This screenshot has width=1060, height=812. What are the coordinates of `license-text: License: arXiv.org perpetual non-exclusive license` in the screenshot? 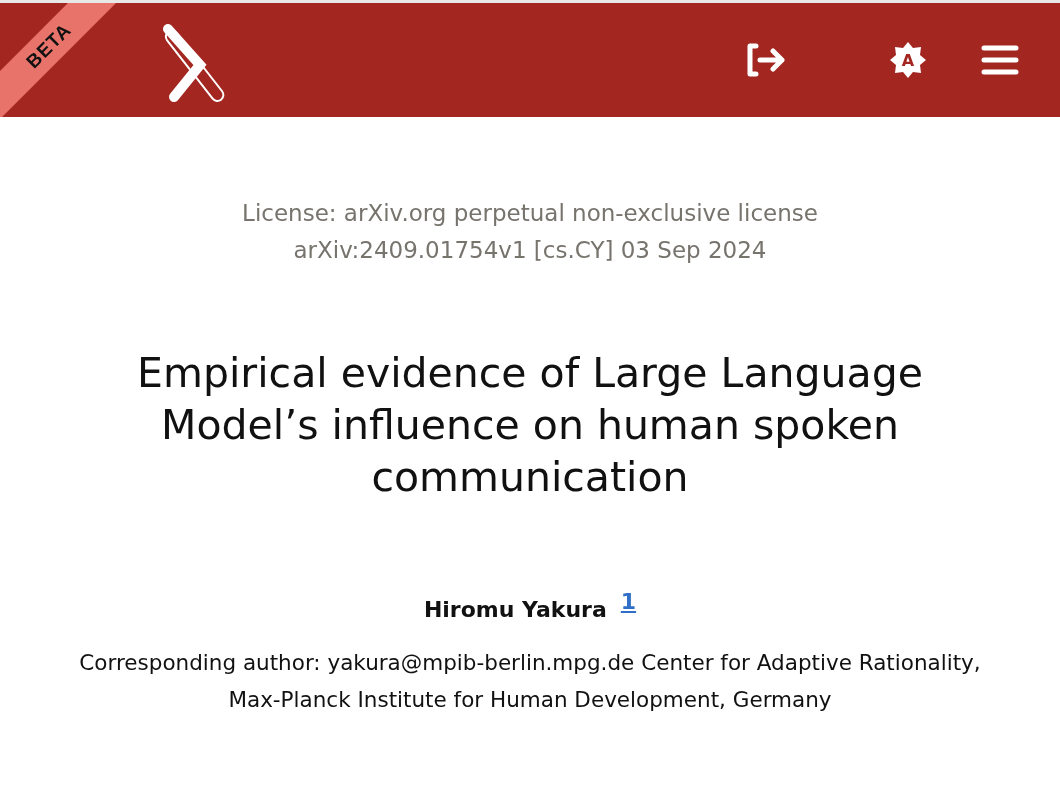 It's located at (530, 213).